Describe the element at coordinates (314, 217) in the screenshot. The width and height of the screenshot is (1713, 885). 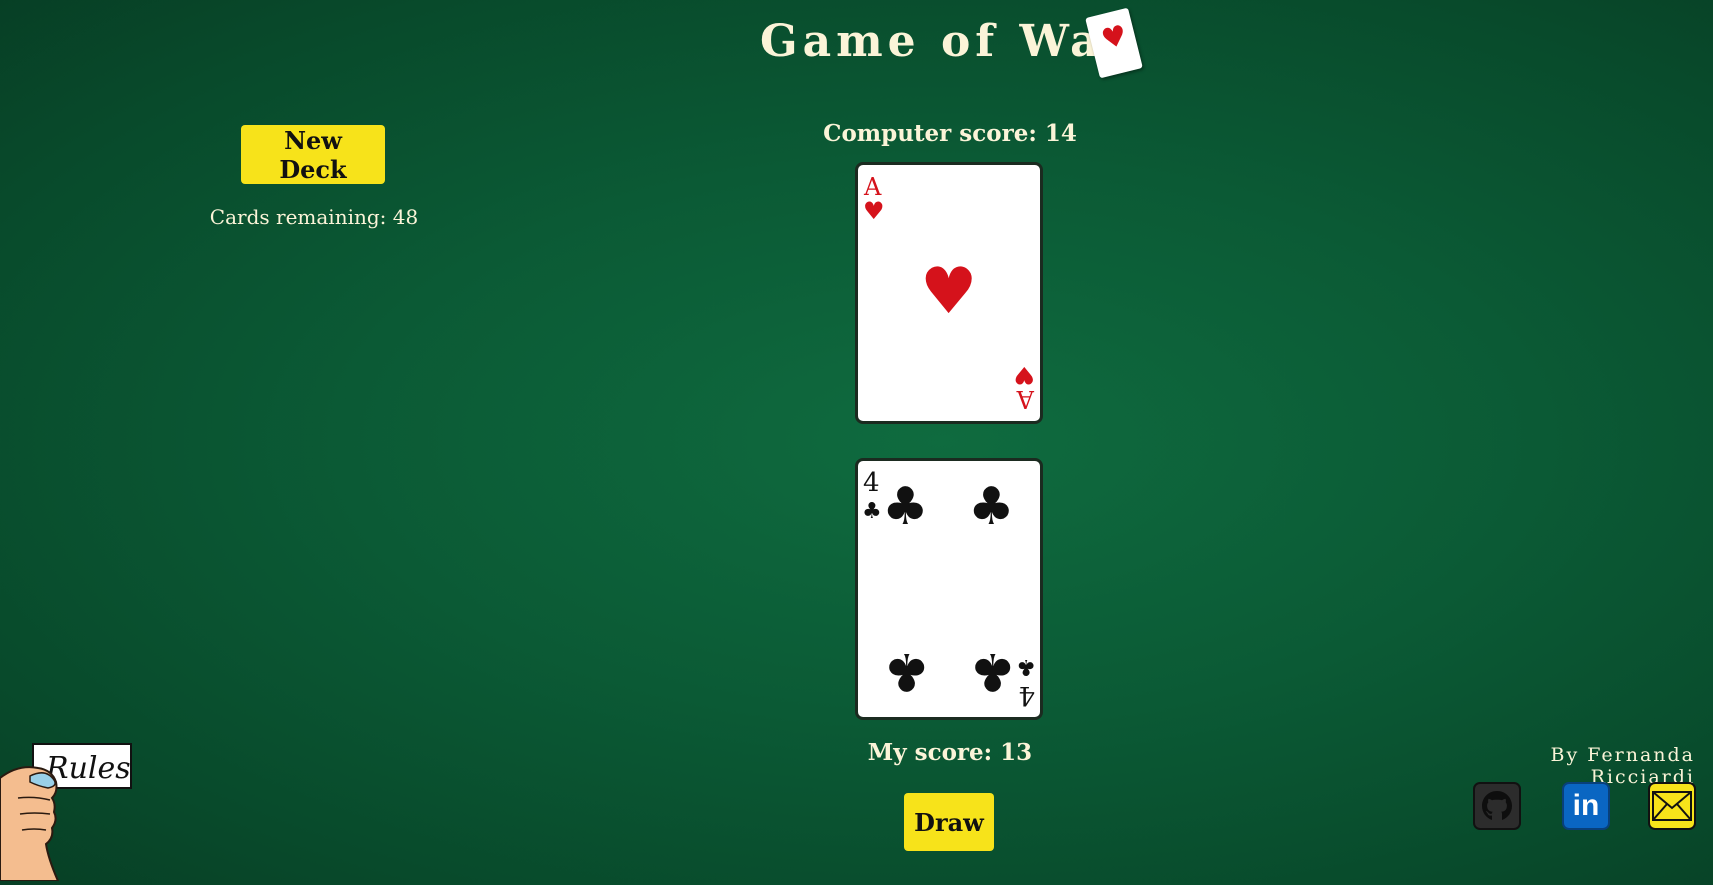
I see `cards-remaining: Cards remaining: 48` at that location.